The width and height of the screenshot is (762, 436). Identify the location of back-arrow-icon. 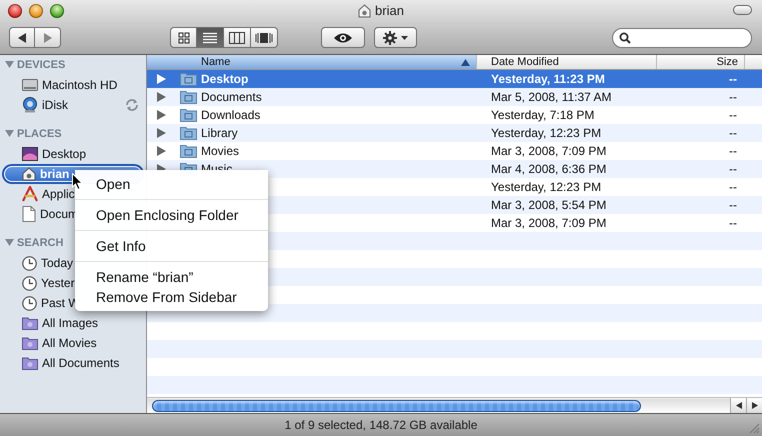
(22, 37).